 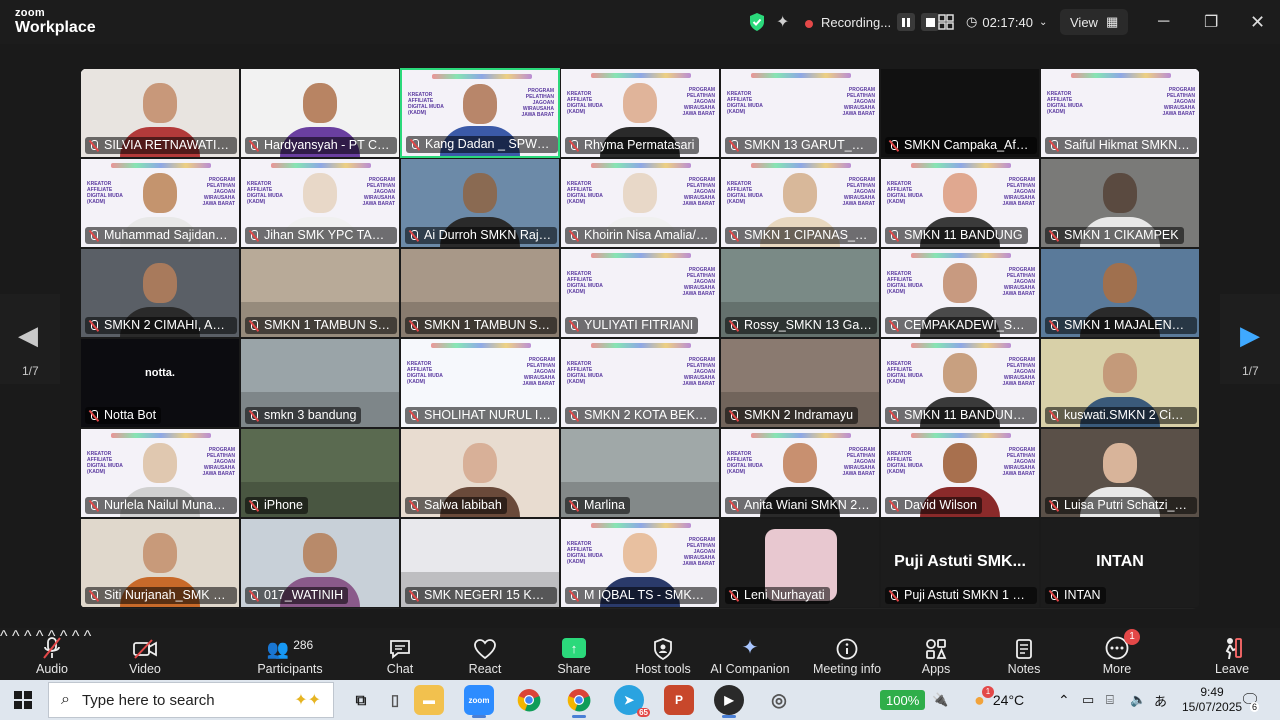 I want to click on apps-button: Apps, so click(x=936, y=654).